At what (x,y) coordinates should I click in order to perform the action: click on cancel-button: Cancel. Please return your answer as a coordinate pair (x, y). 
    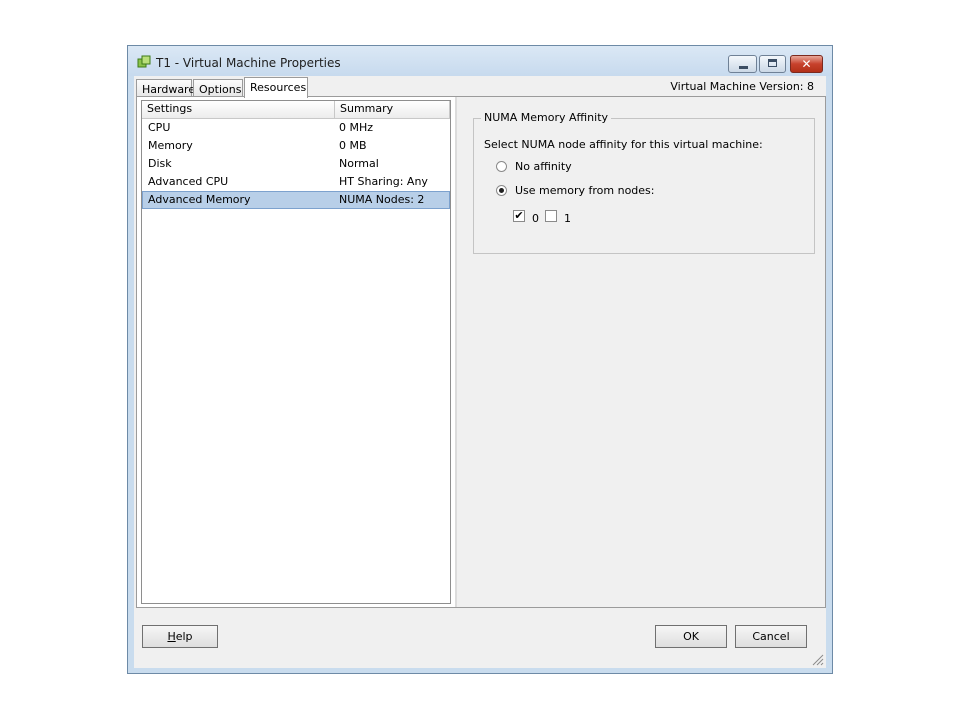
    Looking at the image, I should click on (771, 636).